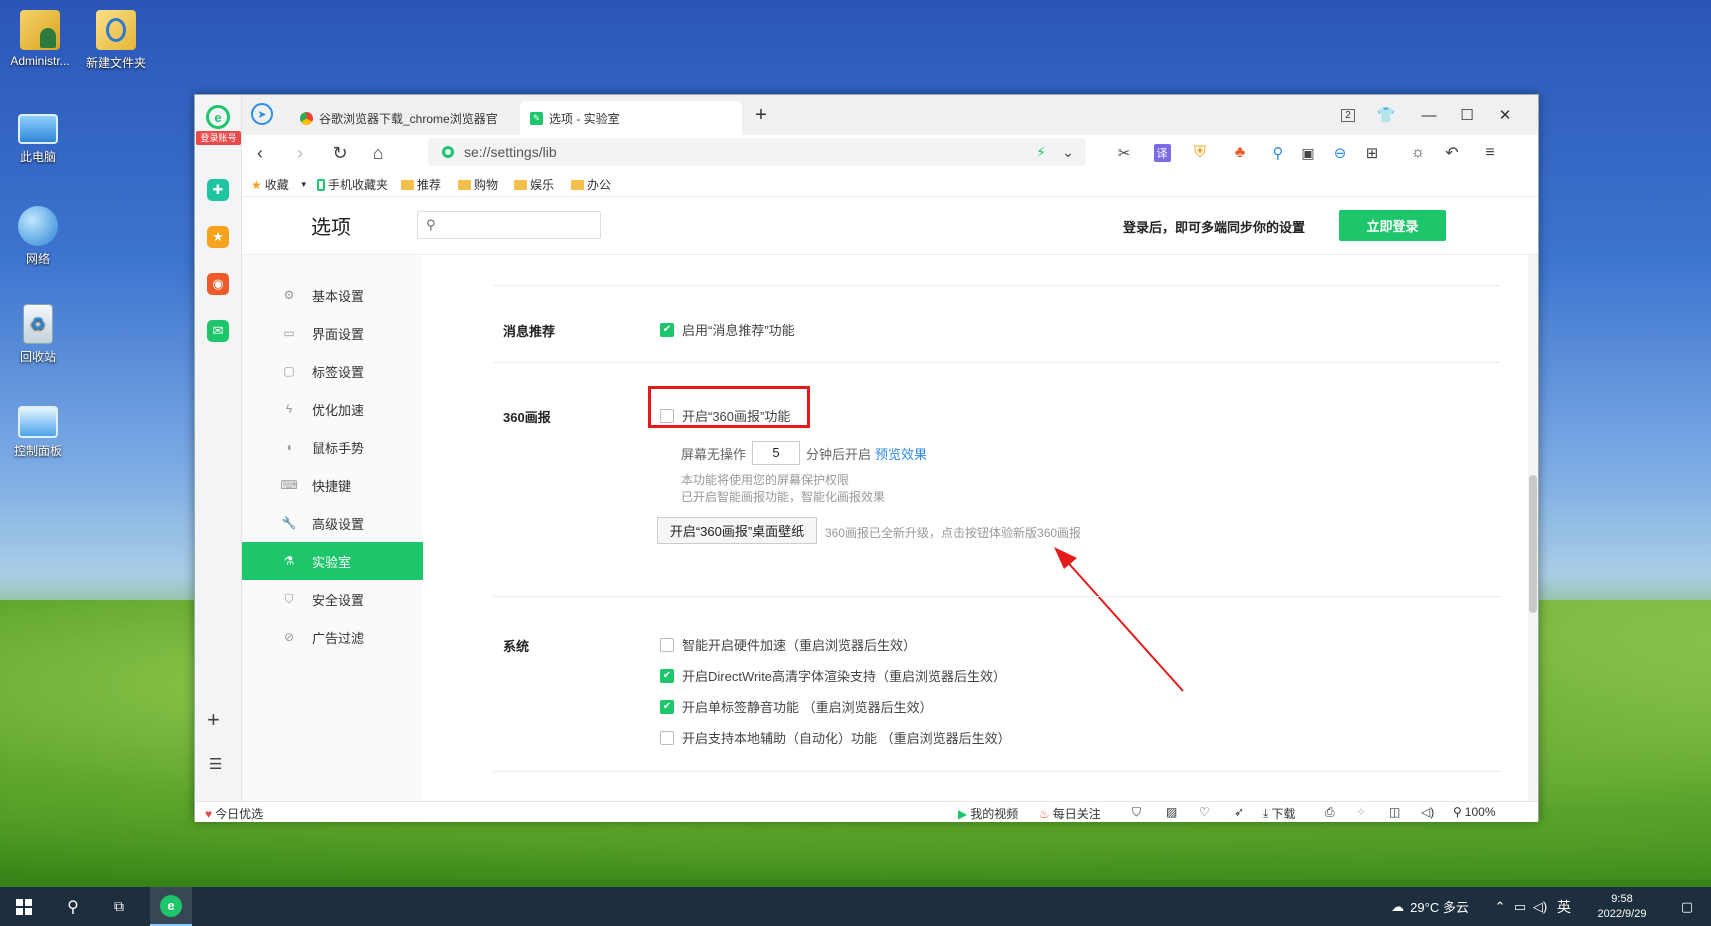 The height and width of the screenshot is (926, 1711). I want to click on folder-icon, so click(116, 30).